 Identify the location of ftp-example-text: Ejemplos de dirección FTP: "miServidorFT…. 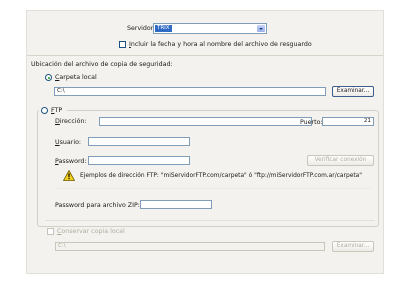
(221, 176).